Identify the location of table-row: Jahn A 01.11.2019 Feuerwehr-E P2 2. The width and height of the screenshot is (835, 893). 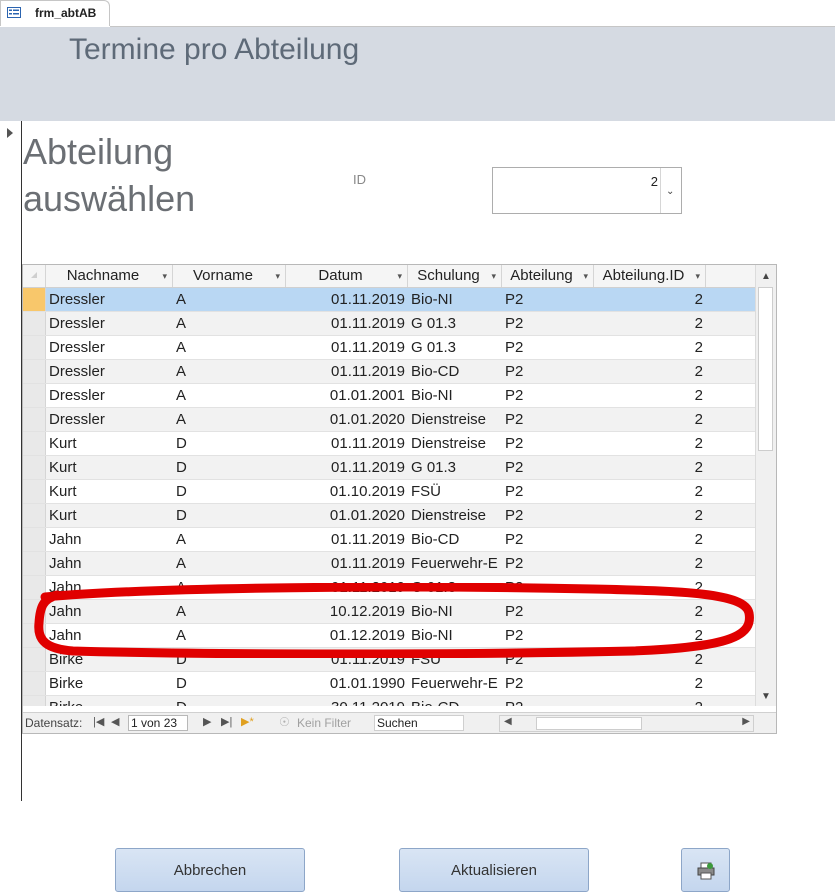
(389, 564).